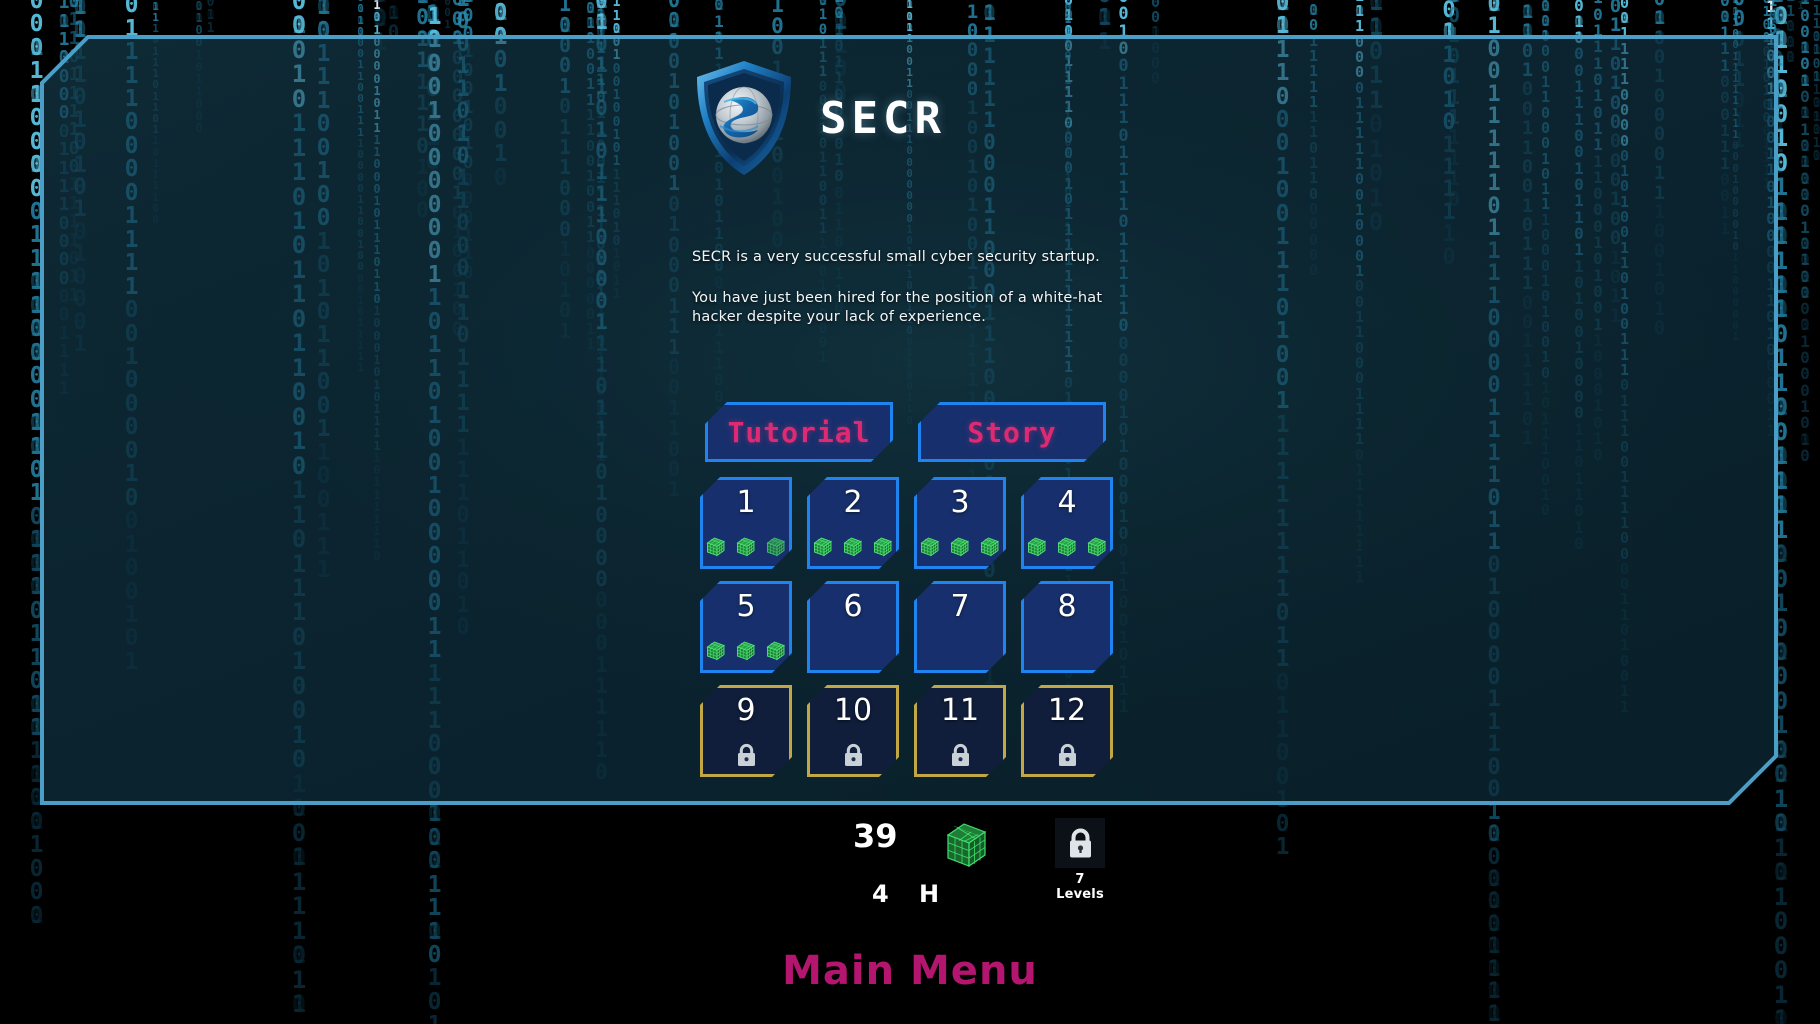  Describe the element at coordinates (960, 711) in the screenshot. I see `level-number: 11` at that location.